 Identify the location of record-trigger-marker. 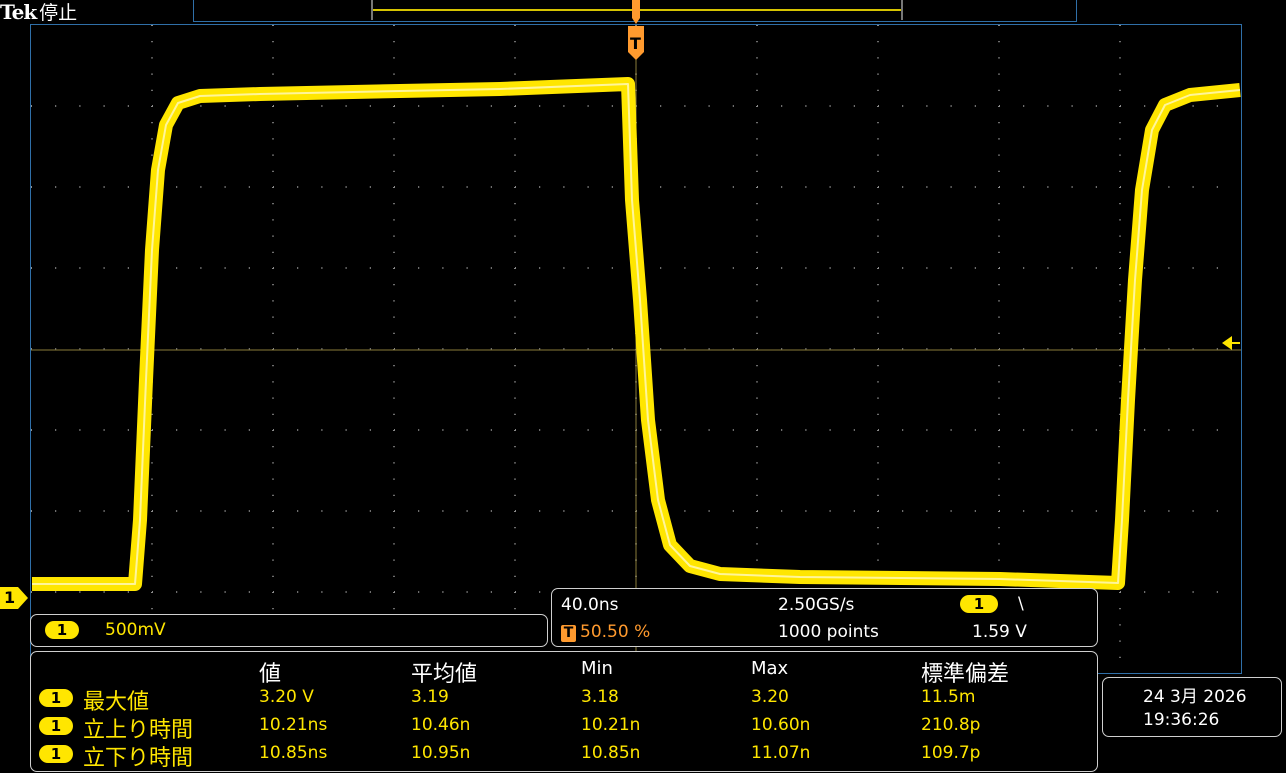
(636, 12).